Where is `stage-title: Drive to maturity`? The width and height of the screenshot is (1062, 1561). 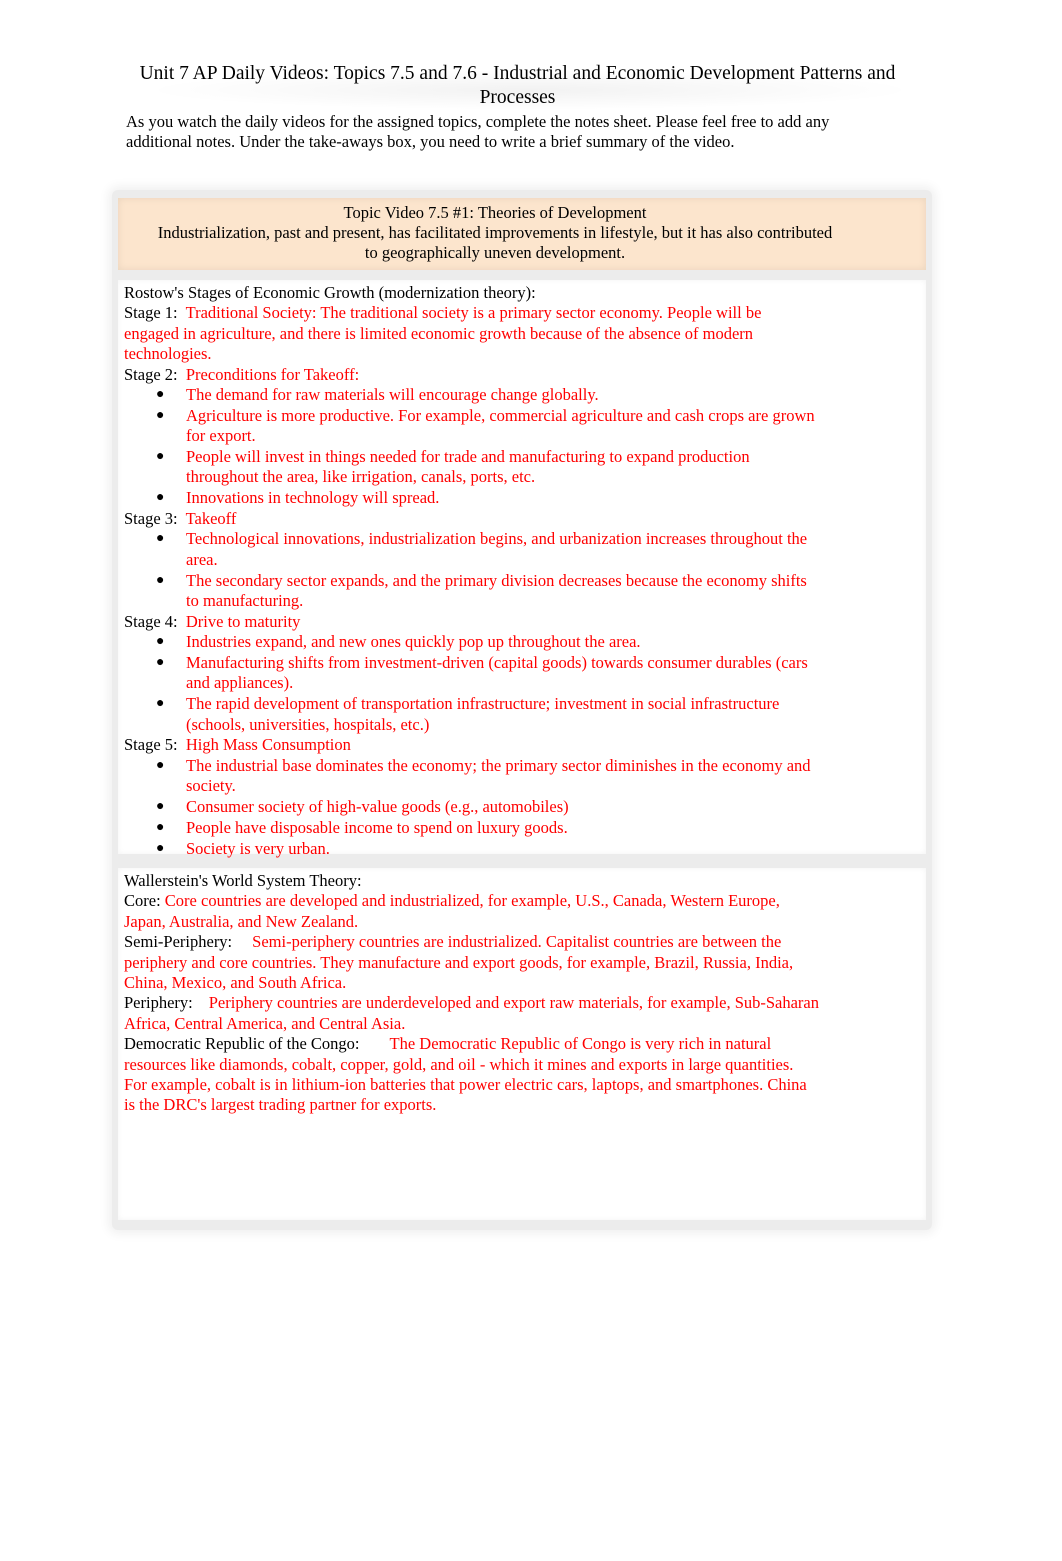
stage-title: Drive to maturity is located at coordinates (243, 621).